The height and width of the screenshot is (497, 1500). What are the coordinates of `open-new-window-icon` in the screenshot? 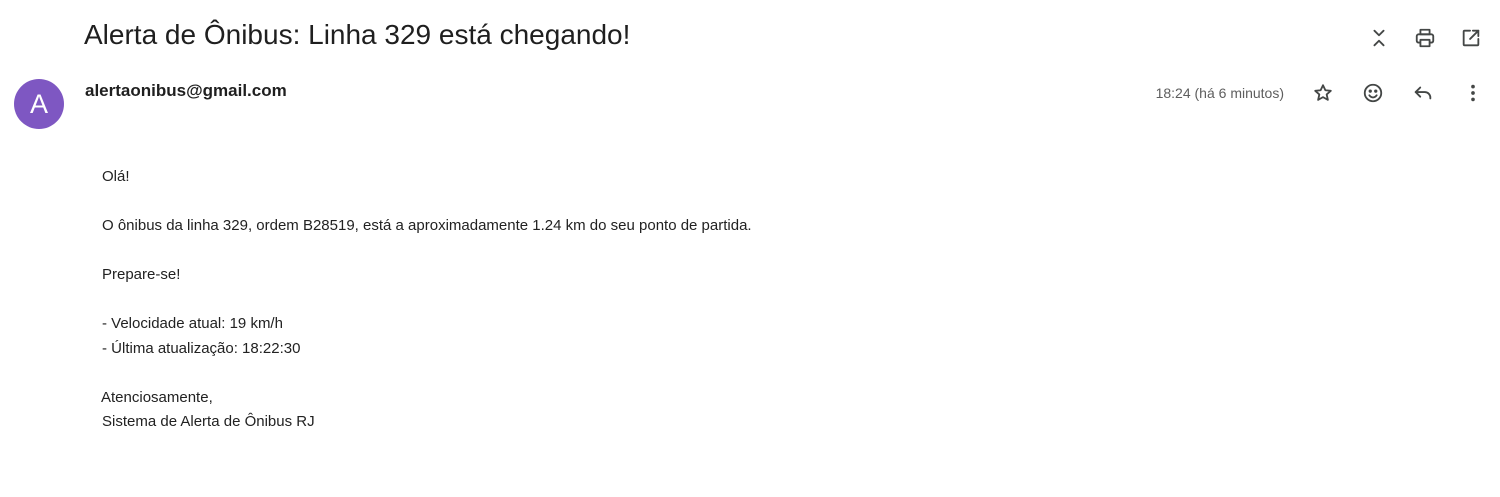 It's located at (1471, 38).